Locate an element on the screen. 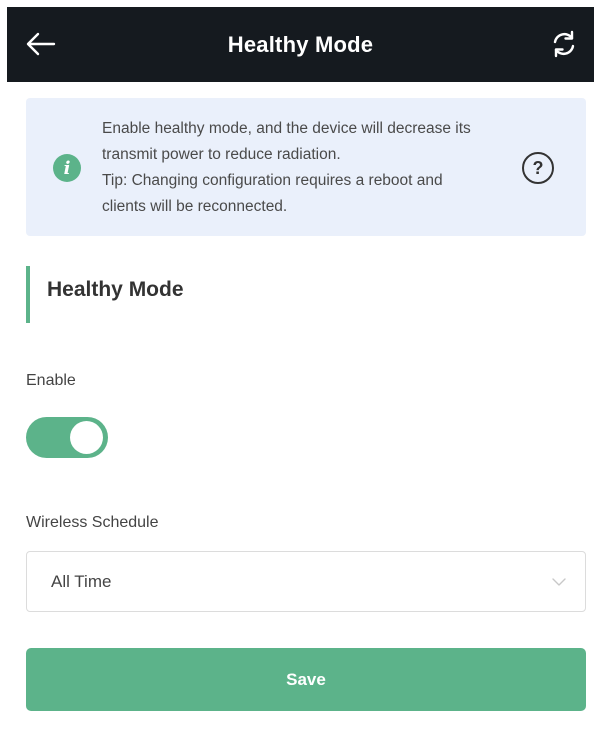  help-icon: ? is located at coordinates (538, 168).